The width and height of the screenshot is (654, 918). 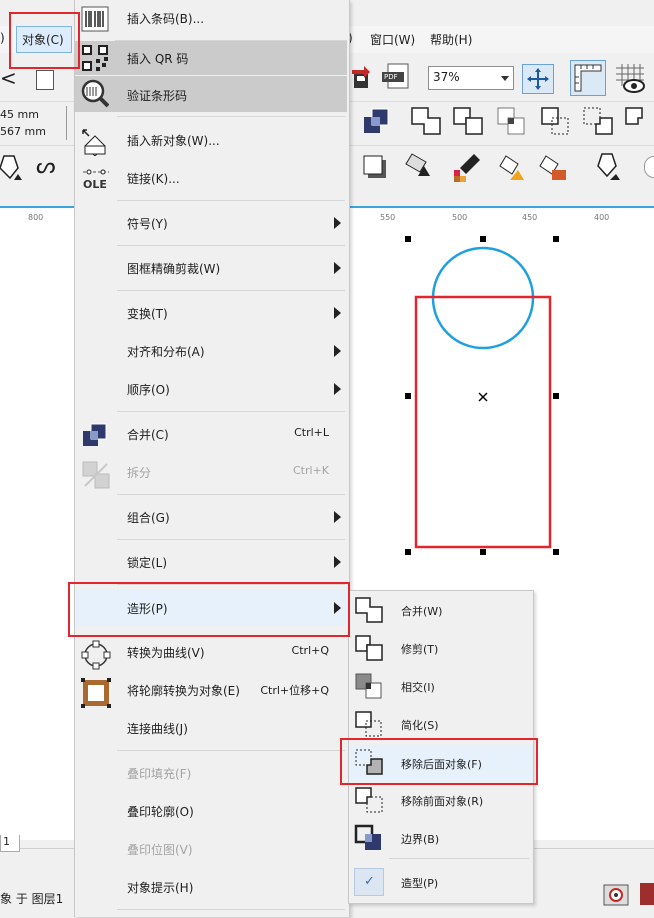 I want to click on submenu-item-weld: 合并(W), so click(x=441, y=610).